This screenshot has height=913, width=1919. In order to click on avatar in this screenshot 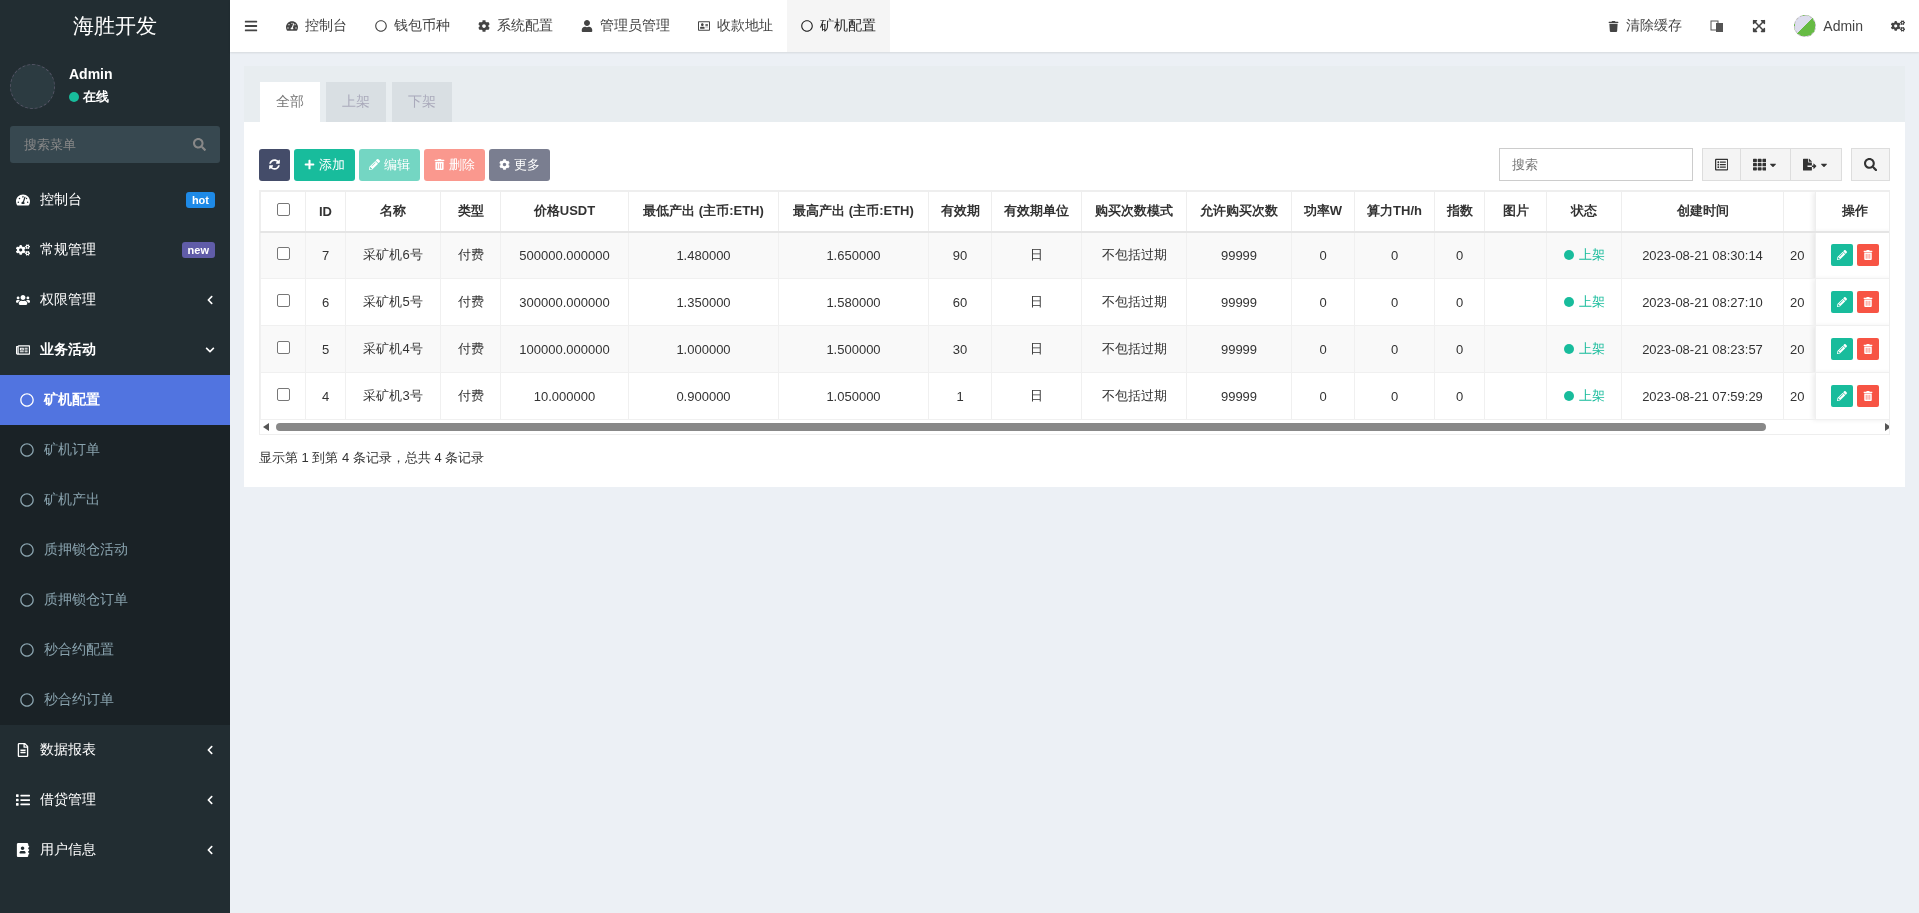, I will do `click(32, 86)`.